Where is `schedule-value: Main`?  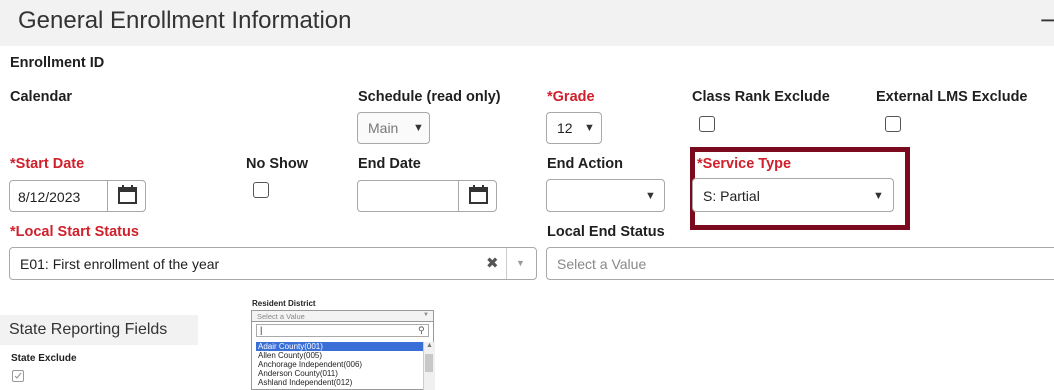
schedule-value: Main is located at coordinates (383, 128).